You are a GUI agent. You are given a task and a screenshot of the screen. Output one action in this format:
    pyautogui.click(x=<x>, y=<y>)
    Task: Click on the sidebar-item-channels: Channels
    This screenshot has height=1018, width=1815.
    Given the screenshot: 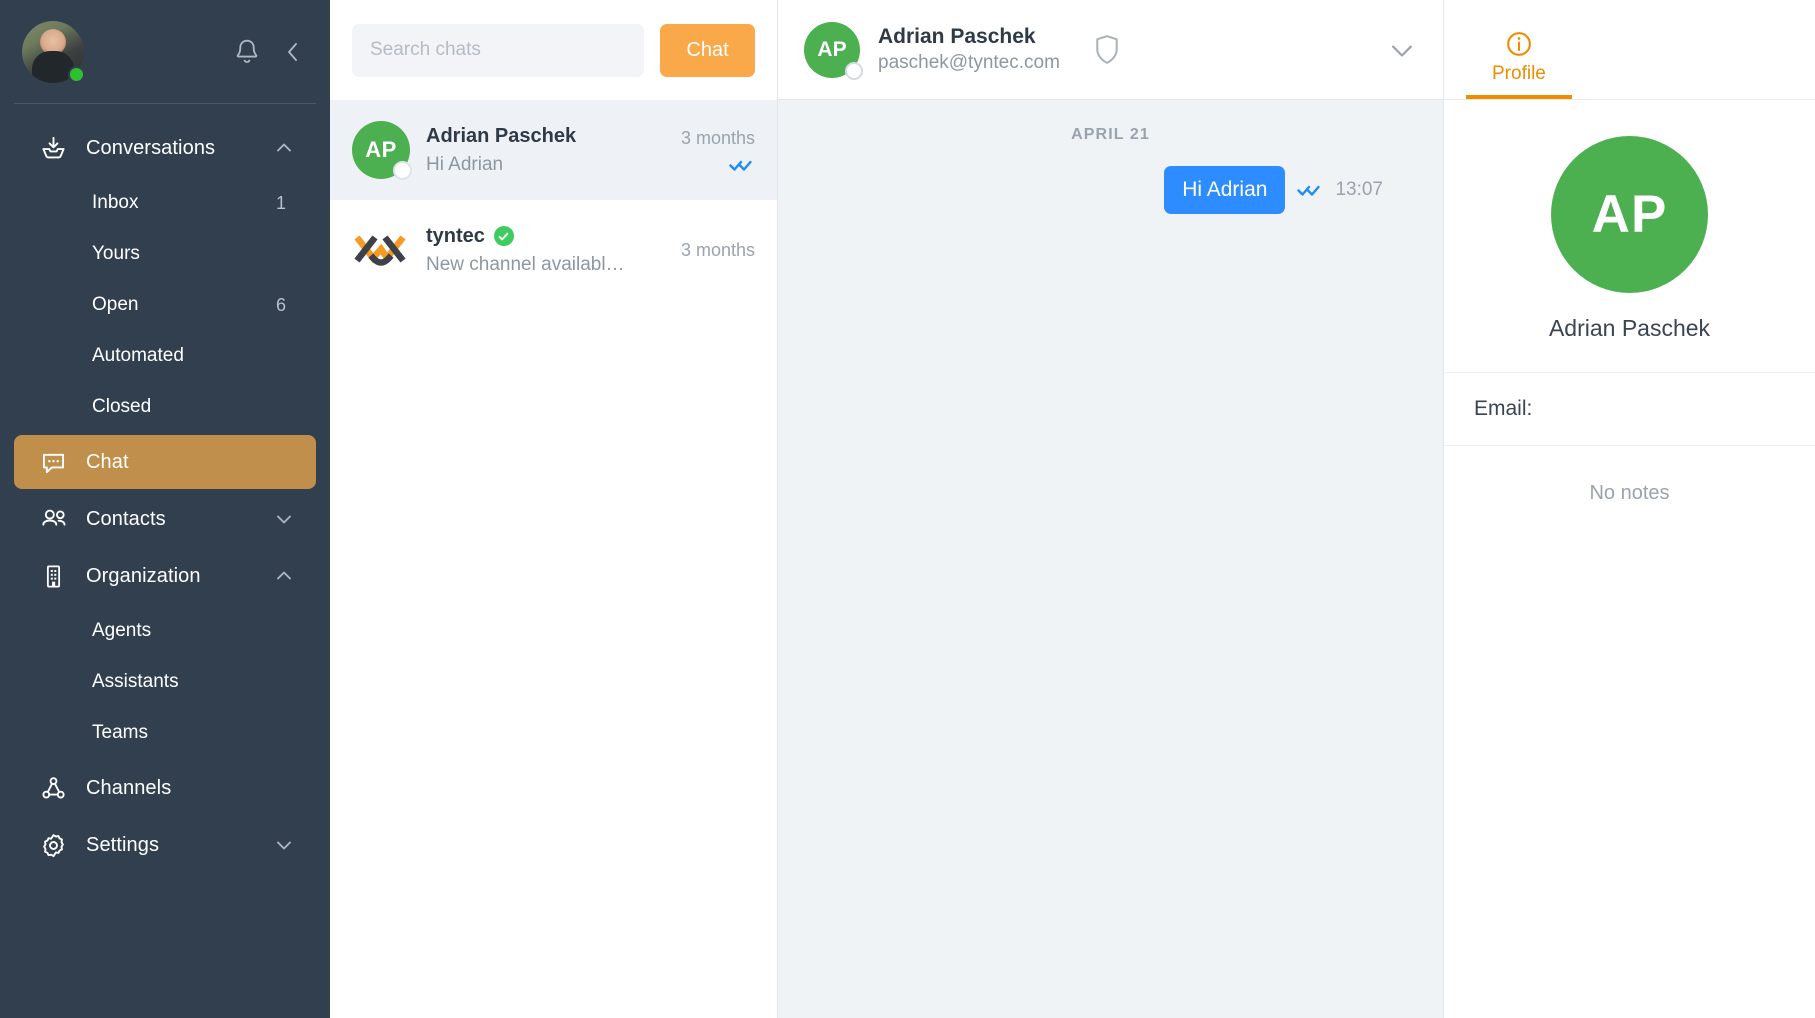 What is the action you would take?
    pyautogui.click(x=165, y=788)
    